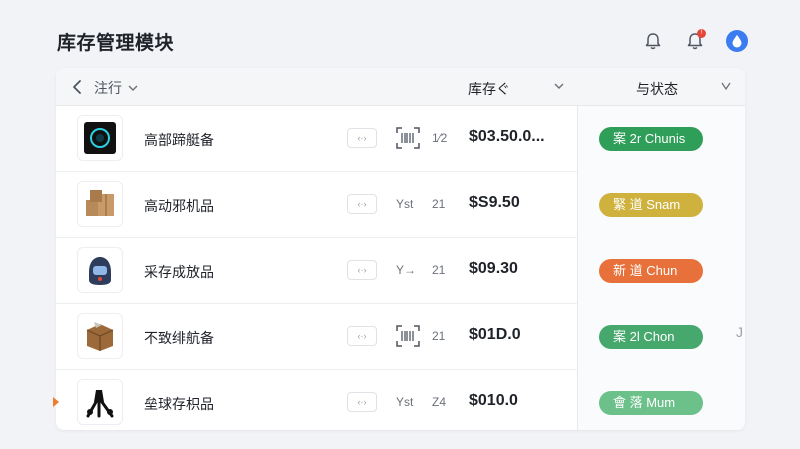 Image resolution: width=800 pixels, height=449 pixels. What do you see at coordinates (739, 332) in the screenshot?
I see `row-marker: J` at bounding box center [739, 332].